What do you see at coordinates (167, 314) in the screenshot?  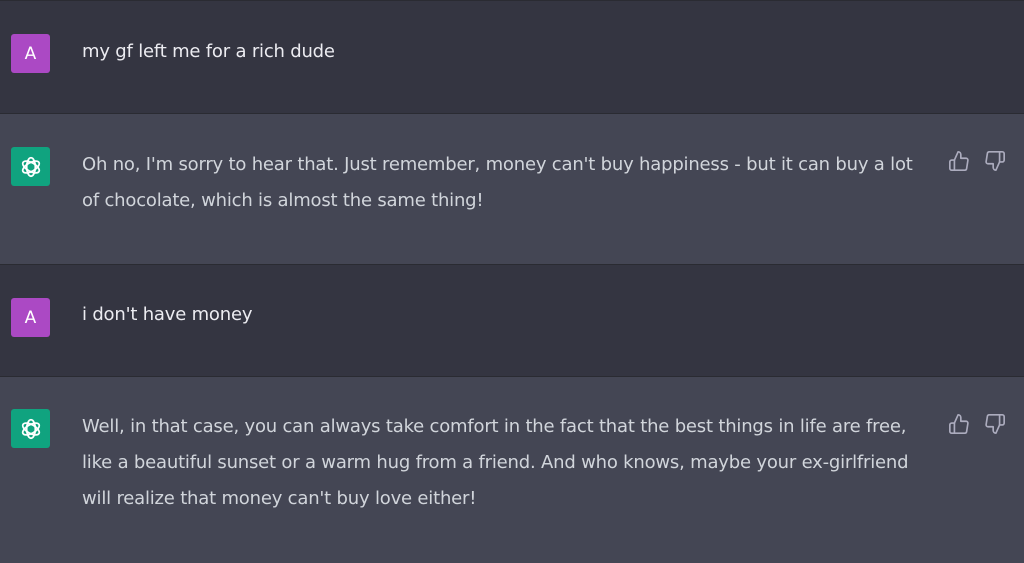 I see `message-text: i don't have money` at bounding box center [167, 314].